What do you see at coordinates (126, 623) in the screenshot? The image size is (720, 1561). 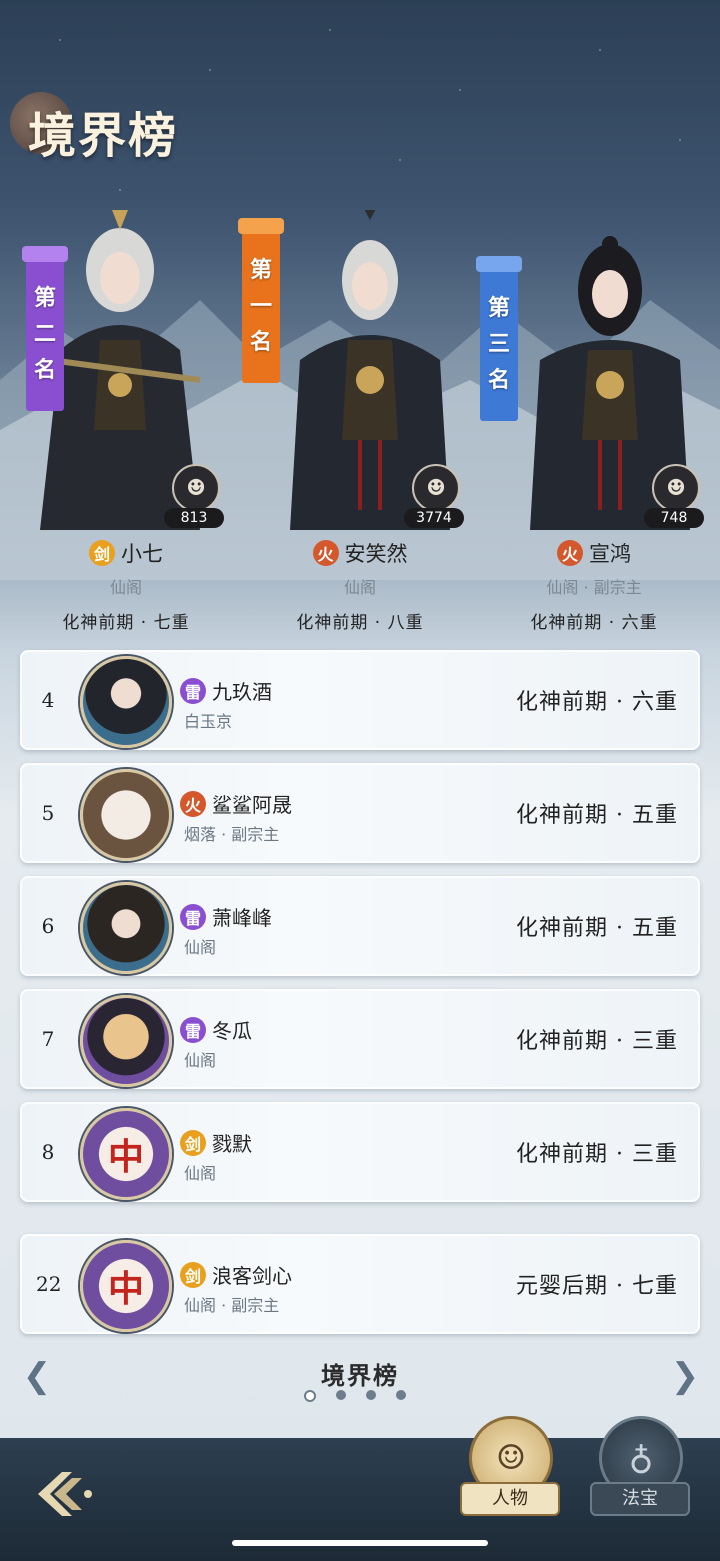 I see `player-realm: 化神前期 · 七重` at bounding box center [126, 623].